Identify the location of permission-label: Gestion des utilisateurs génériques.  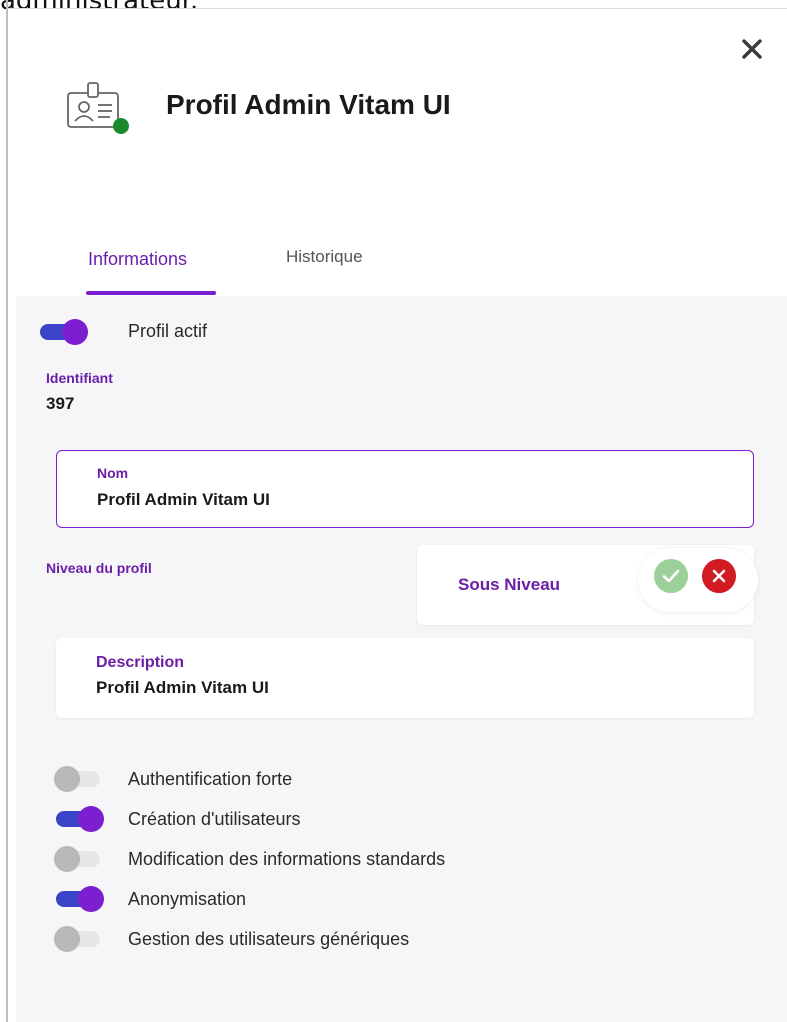
(269, 939).